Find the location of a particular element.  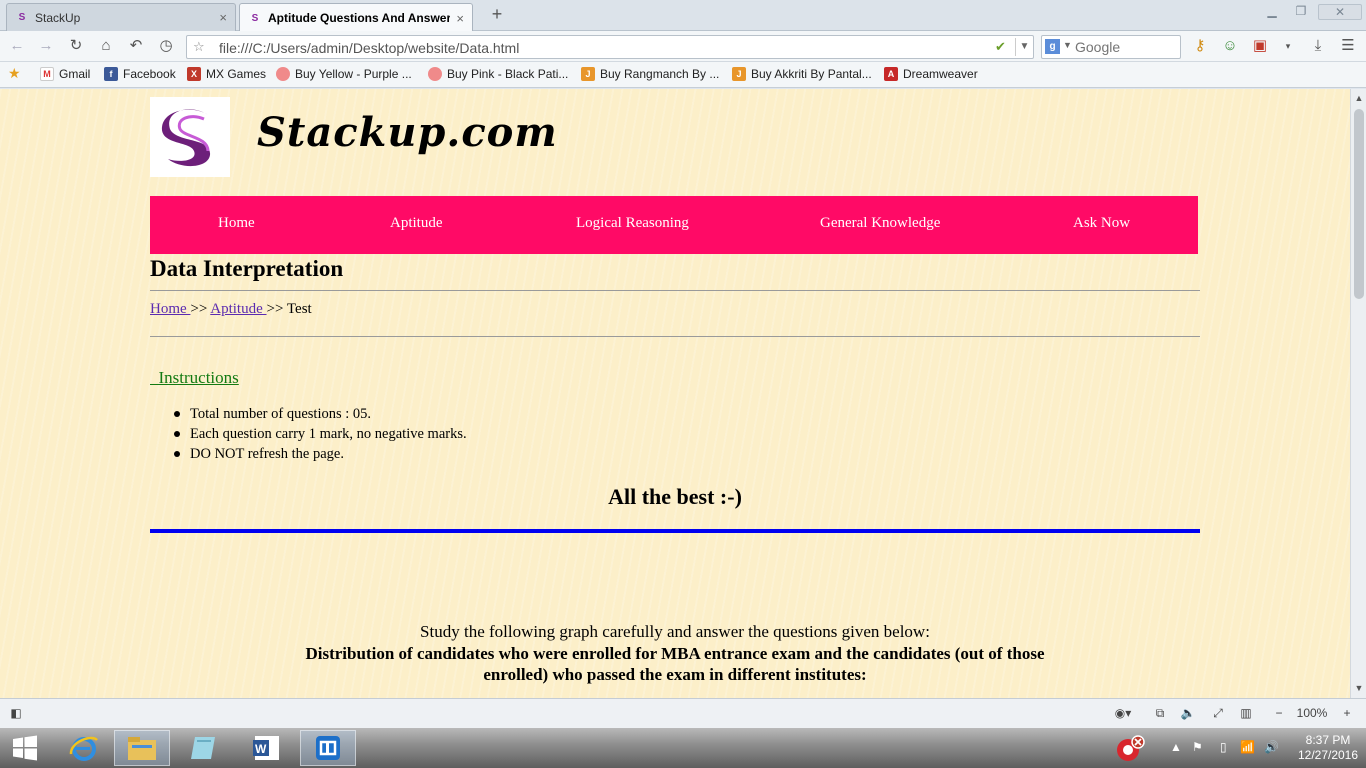

stackup-logo is located at coordinates (190, 137).